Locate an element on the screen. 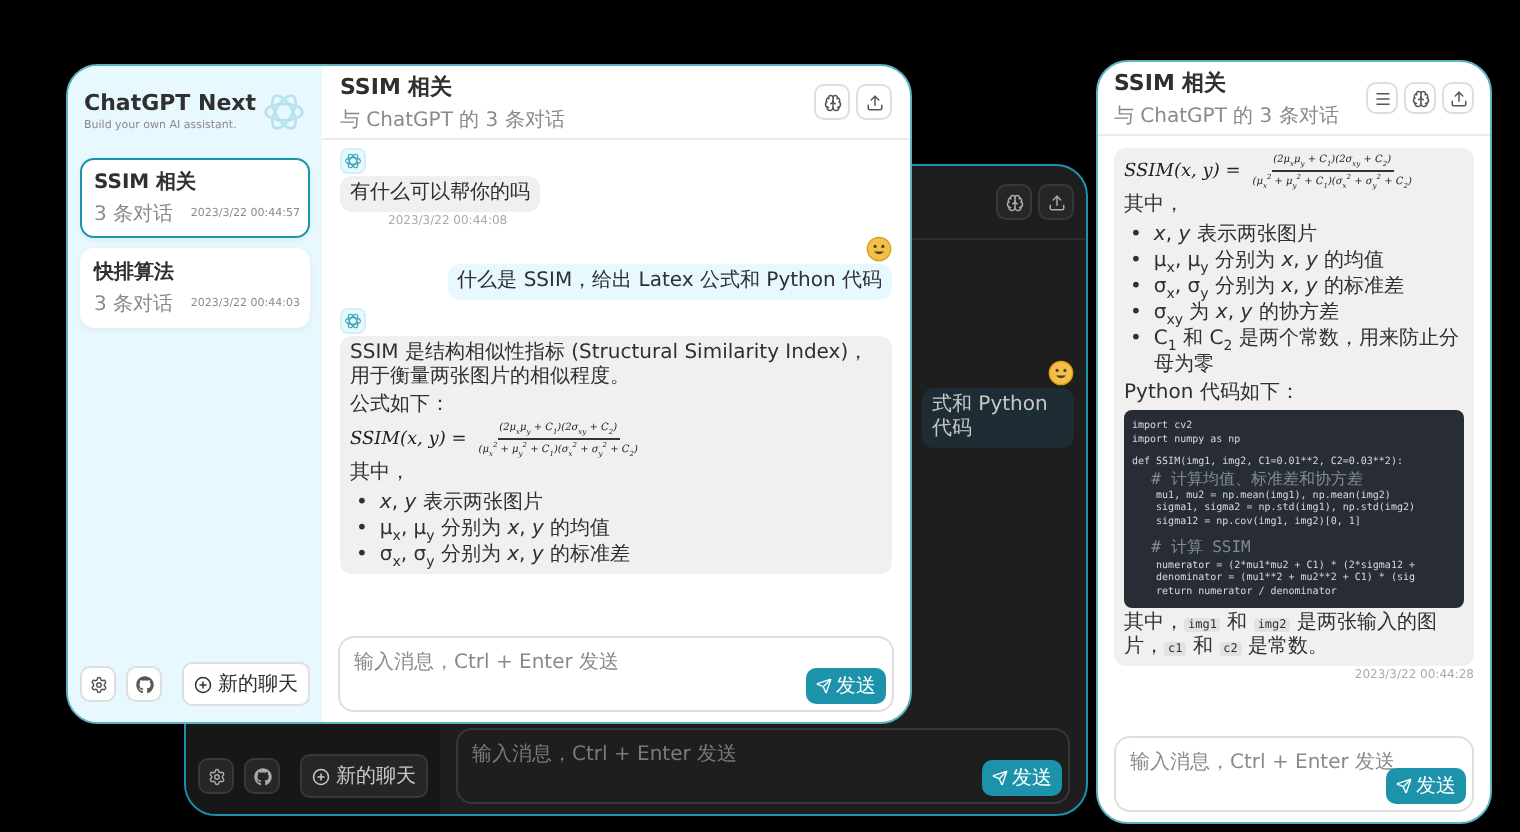 Image resolution: width=1520 pixels, height=832 pixels. app-title: ChatGPT Next is located at coordinates (170, 103).